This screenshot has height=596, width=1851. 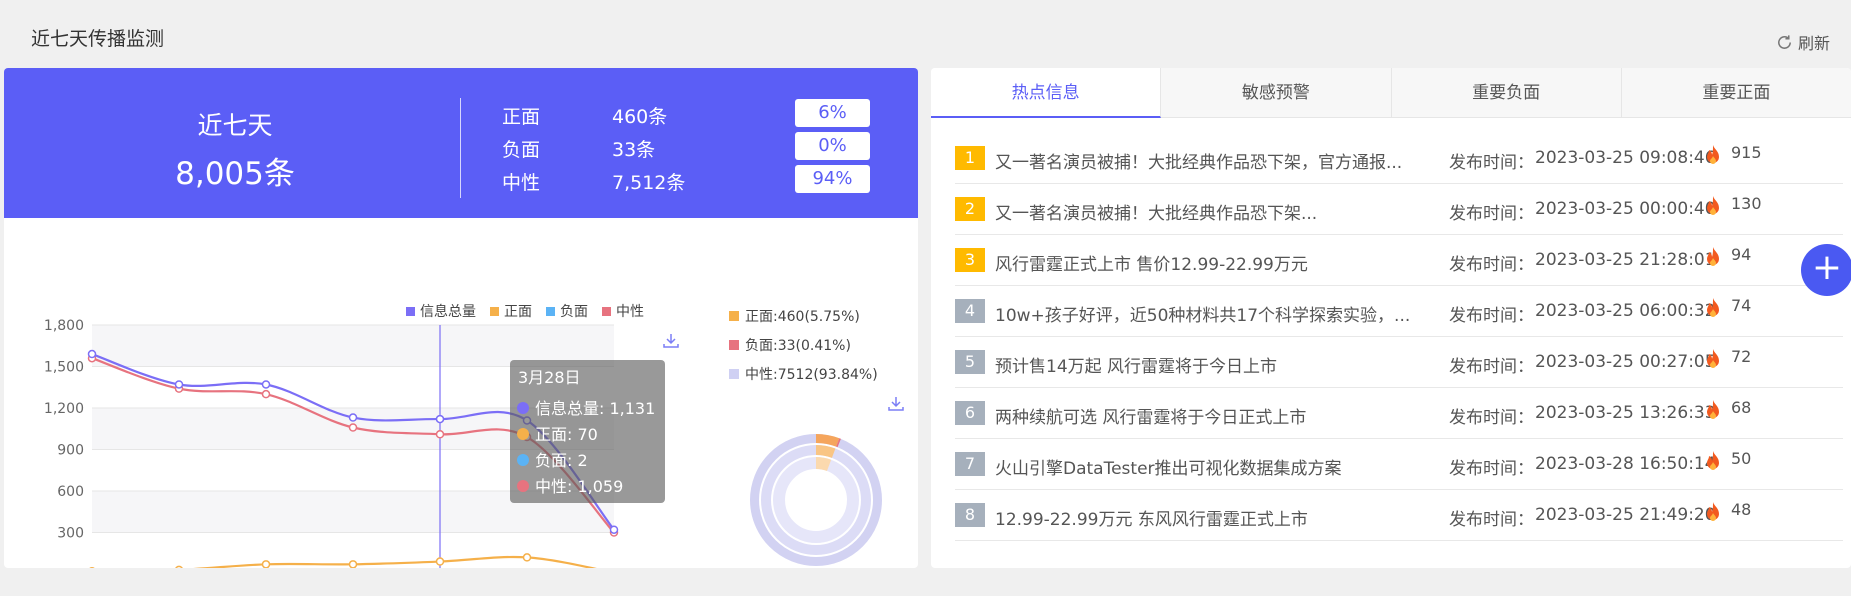 What do you see at coordinates (1625, 260) in the screenshot?
I see `publish-time: 2023-03-25 21:28:01` at bounding box center [1625, 260].